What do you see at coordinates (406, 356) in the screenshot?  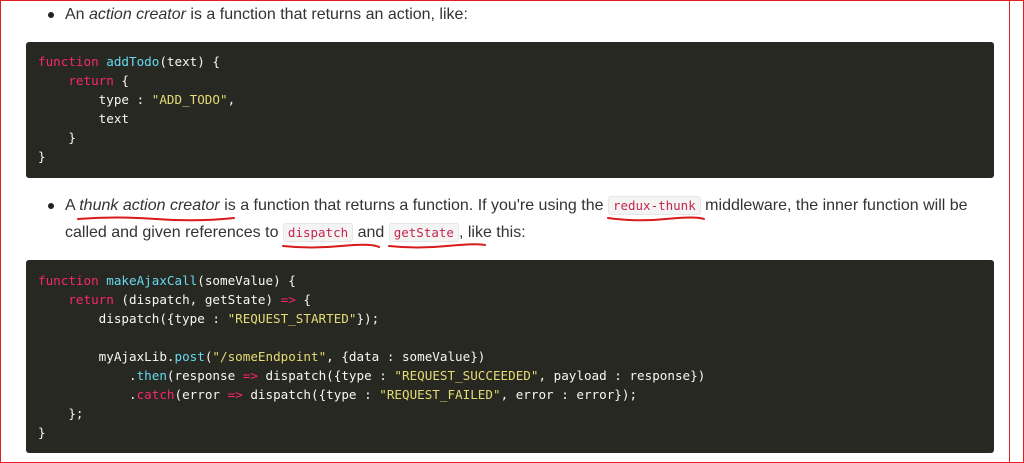 I see `code-token: , {data : someValue})` at bounding box center [406, 356].